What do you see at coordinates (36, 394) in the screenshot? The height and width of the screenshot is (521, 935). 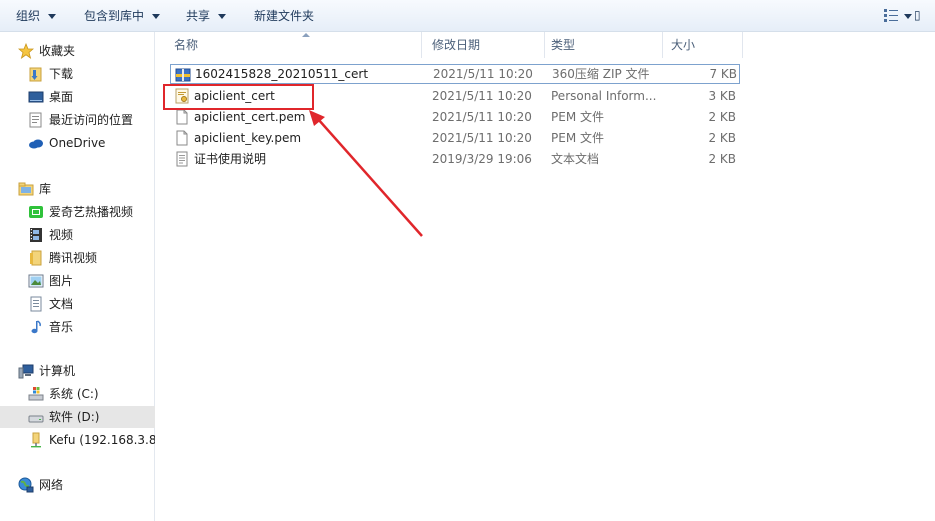 I see `system-drive-icon` at bounding box center [36, 394].